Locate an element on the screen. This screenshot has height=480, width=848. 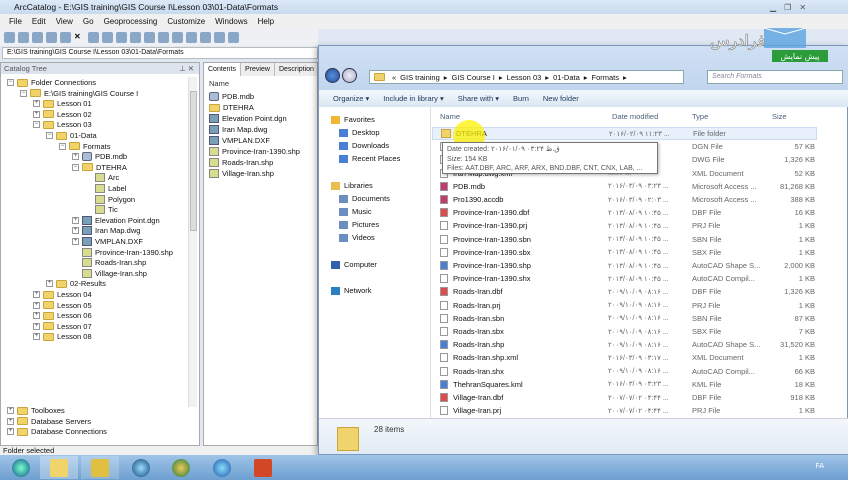
tree-node: + Lesson 04 is located at coordinates (62, 294).